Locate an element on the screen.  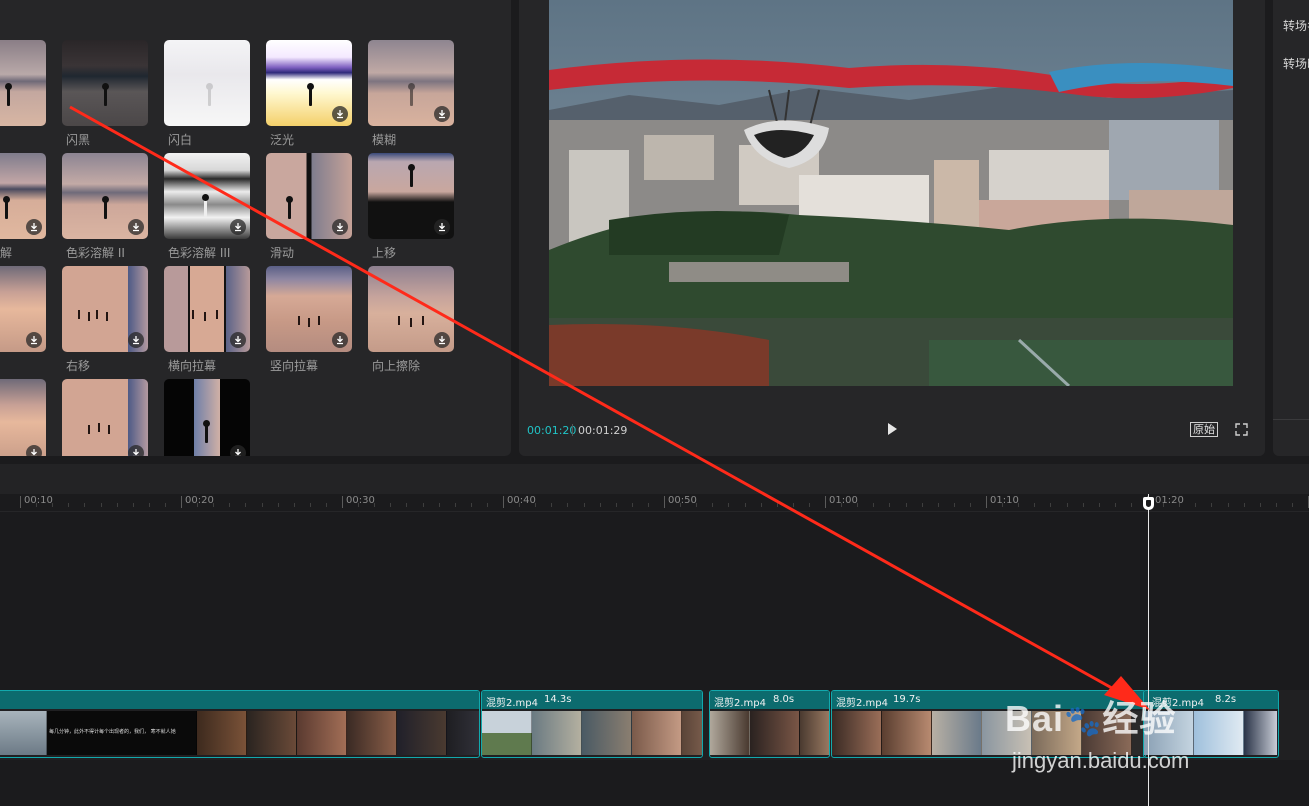
video-clip: 每几分钟，此外不得计每个出现者的，我们， 寒不就人她 is located at coordinates (240, 724).